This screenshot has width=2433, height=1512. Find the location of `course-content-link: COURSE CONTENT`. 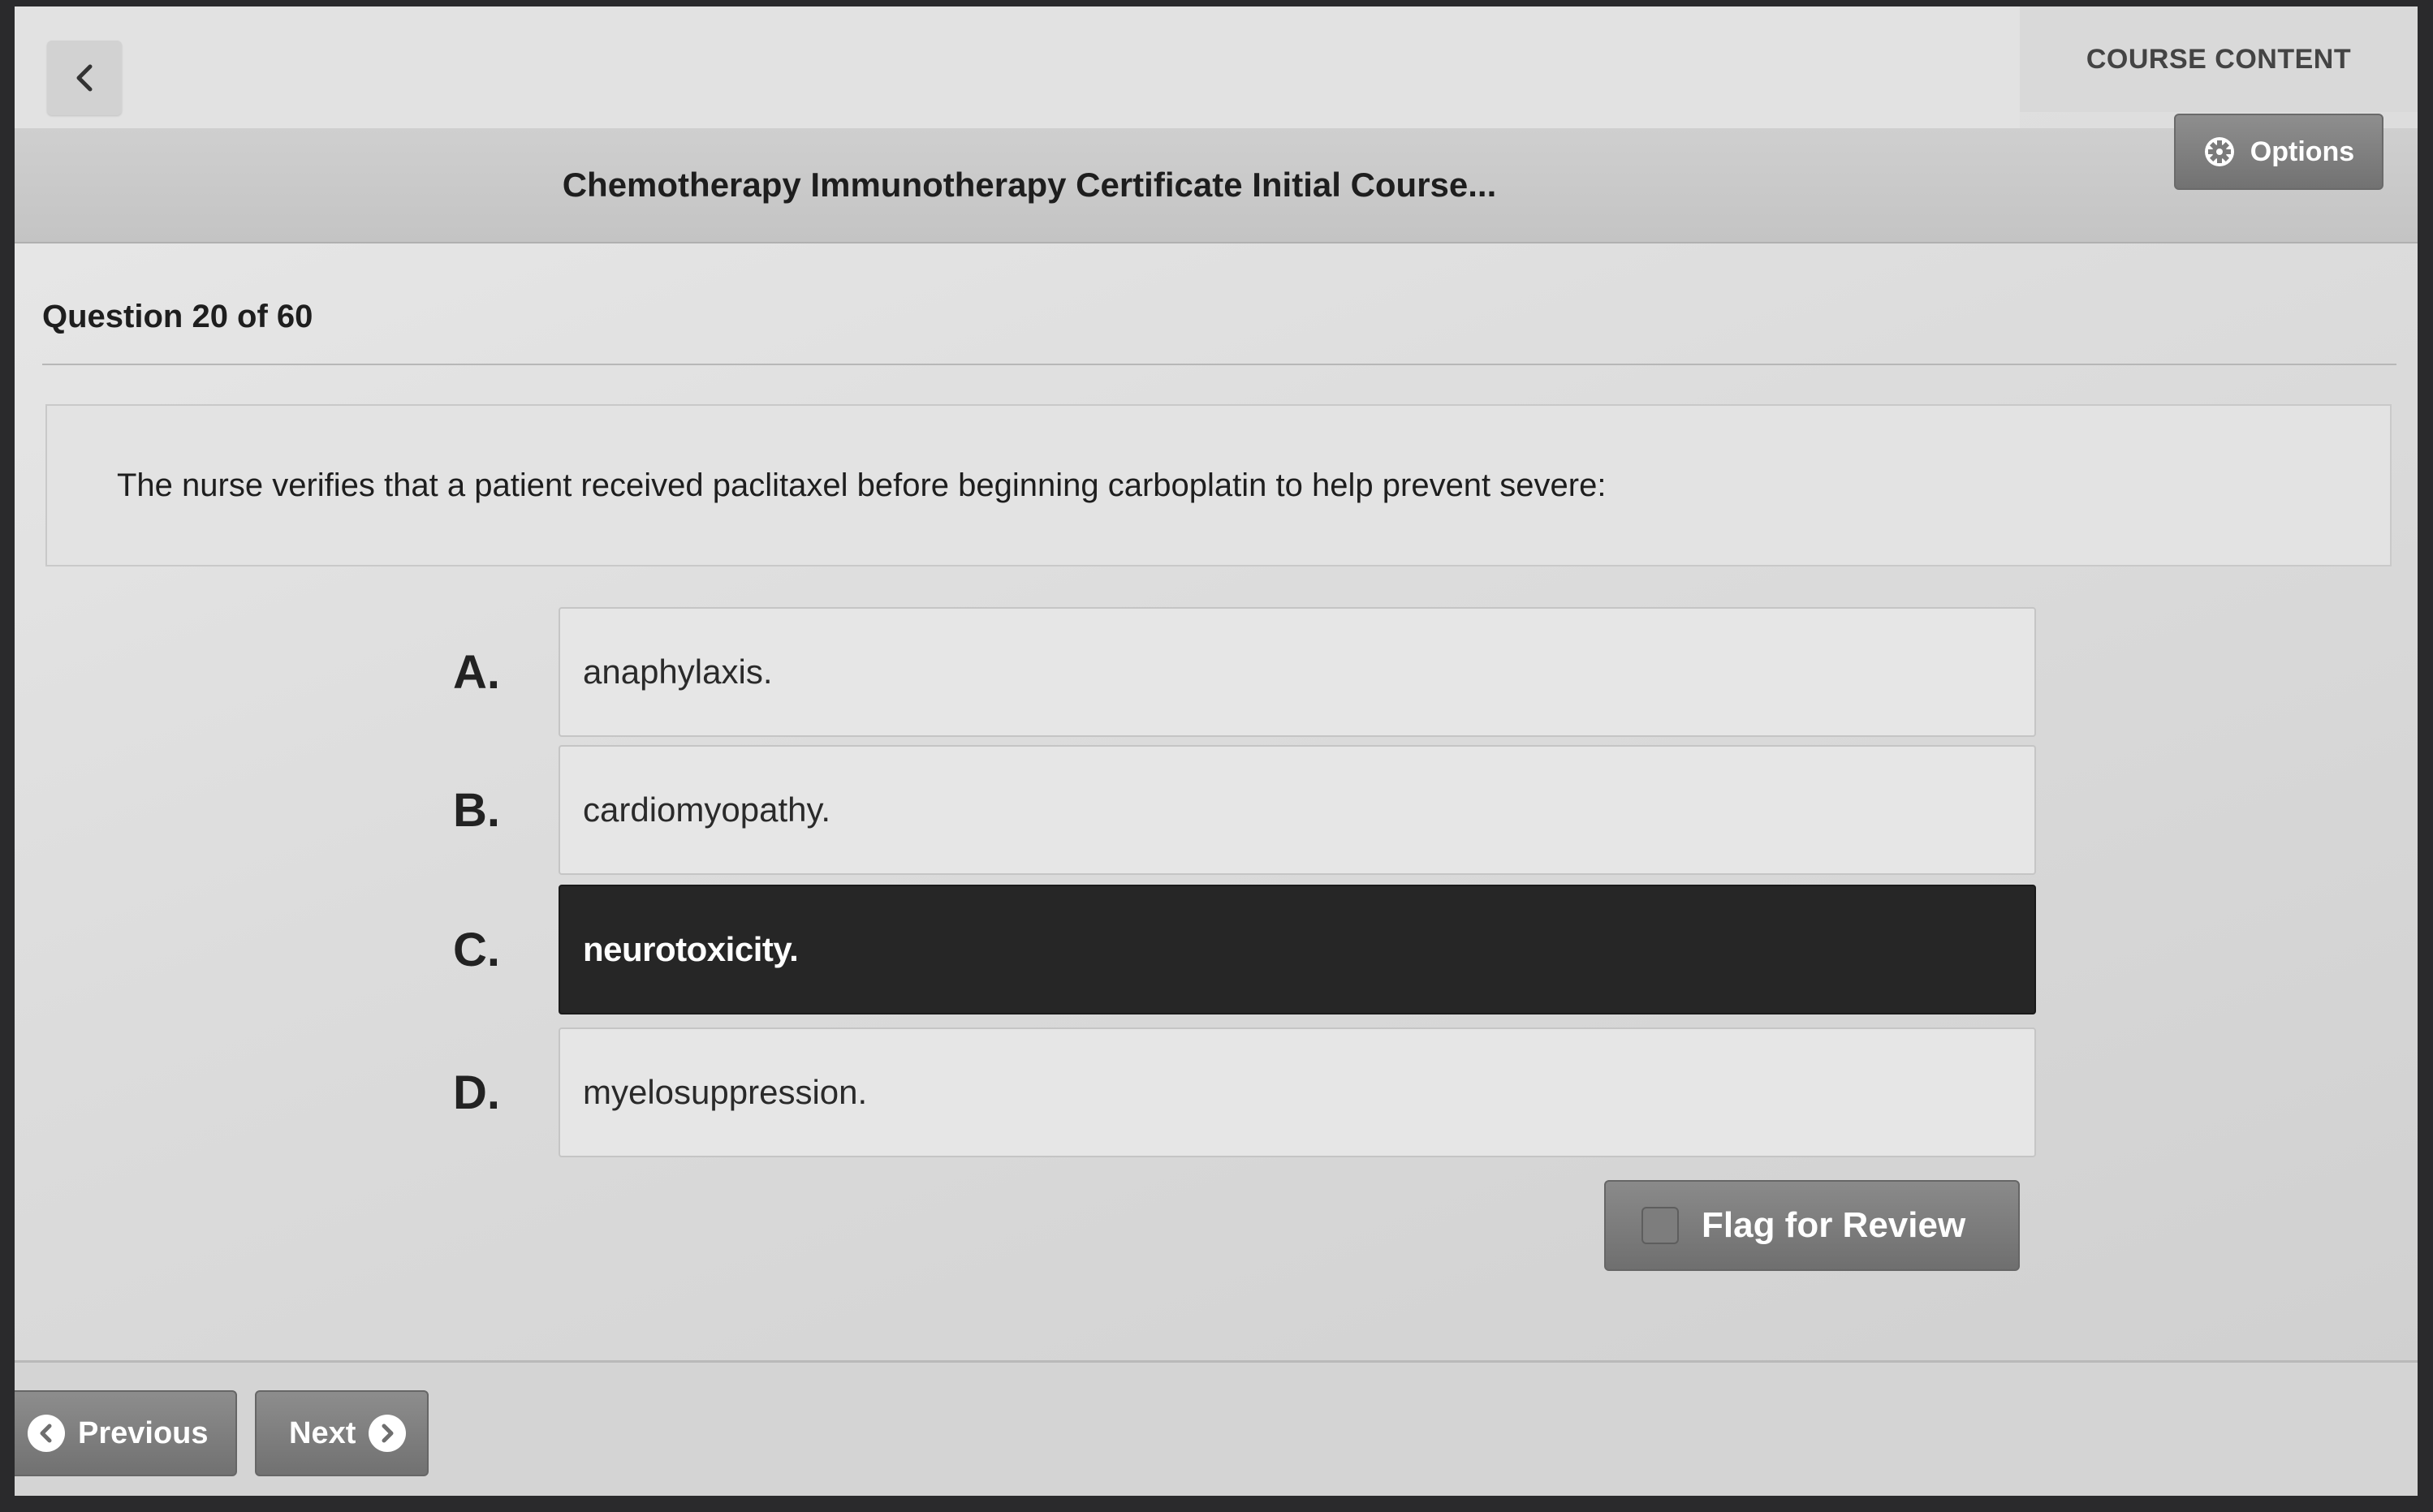

course-content-link: COURSE CONTENT is located at coordinates (2219, 59).